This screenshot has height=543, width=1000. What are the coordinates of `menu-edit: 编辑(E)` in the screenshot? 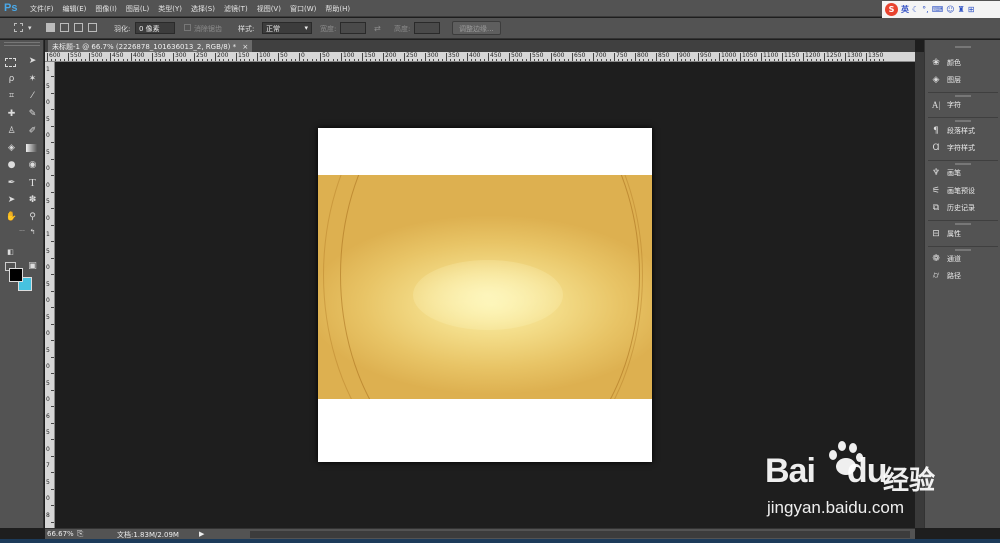 It's located at (75, 9).